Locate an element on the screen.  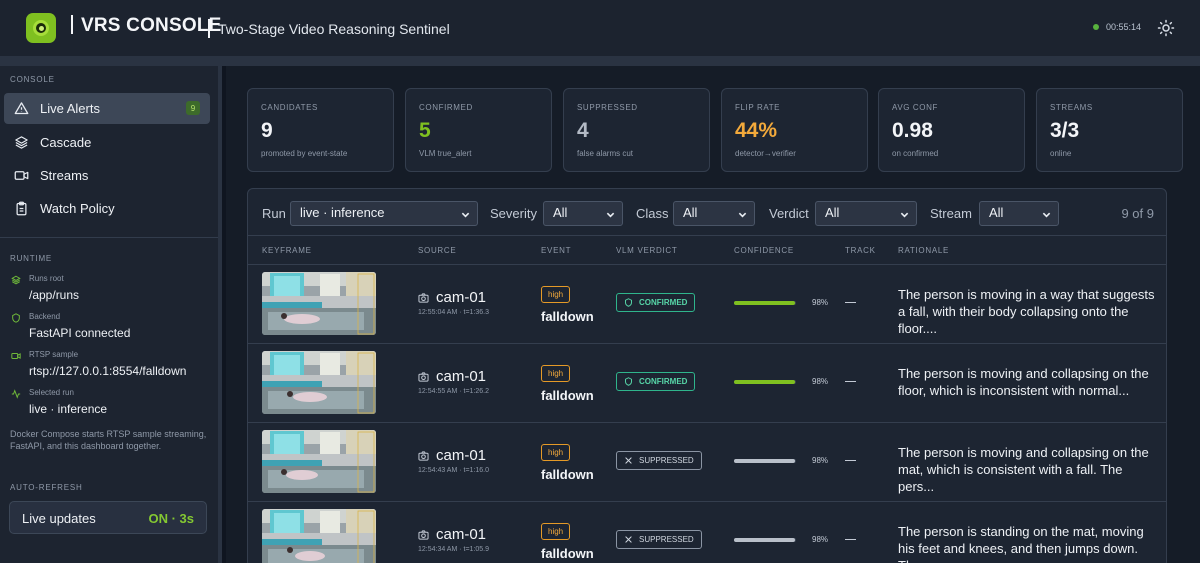
severity-select-value: All is located at coordinates (560, 212).